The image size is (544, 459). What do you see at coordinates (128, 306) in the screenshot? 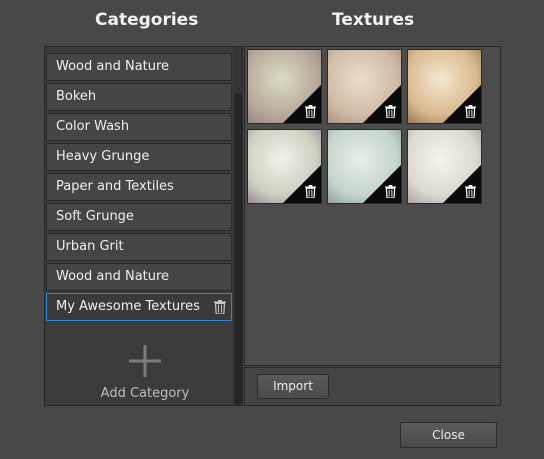
I see `category-label: My Awesome Textures` at bounding box center [128, 306].